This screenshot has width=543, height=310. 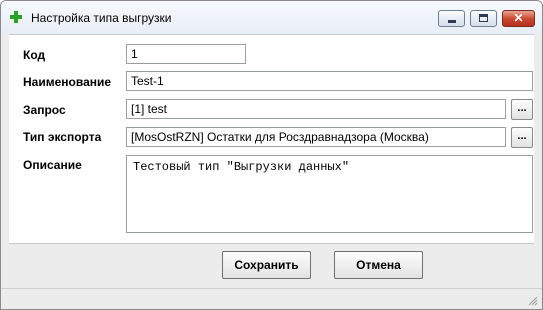 What do you see at coordinates (101, 18) in the screenshot?
I see `window-title: Настройка типа выгрузки` at bounding box center [101, 18].